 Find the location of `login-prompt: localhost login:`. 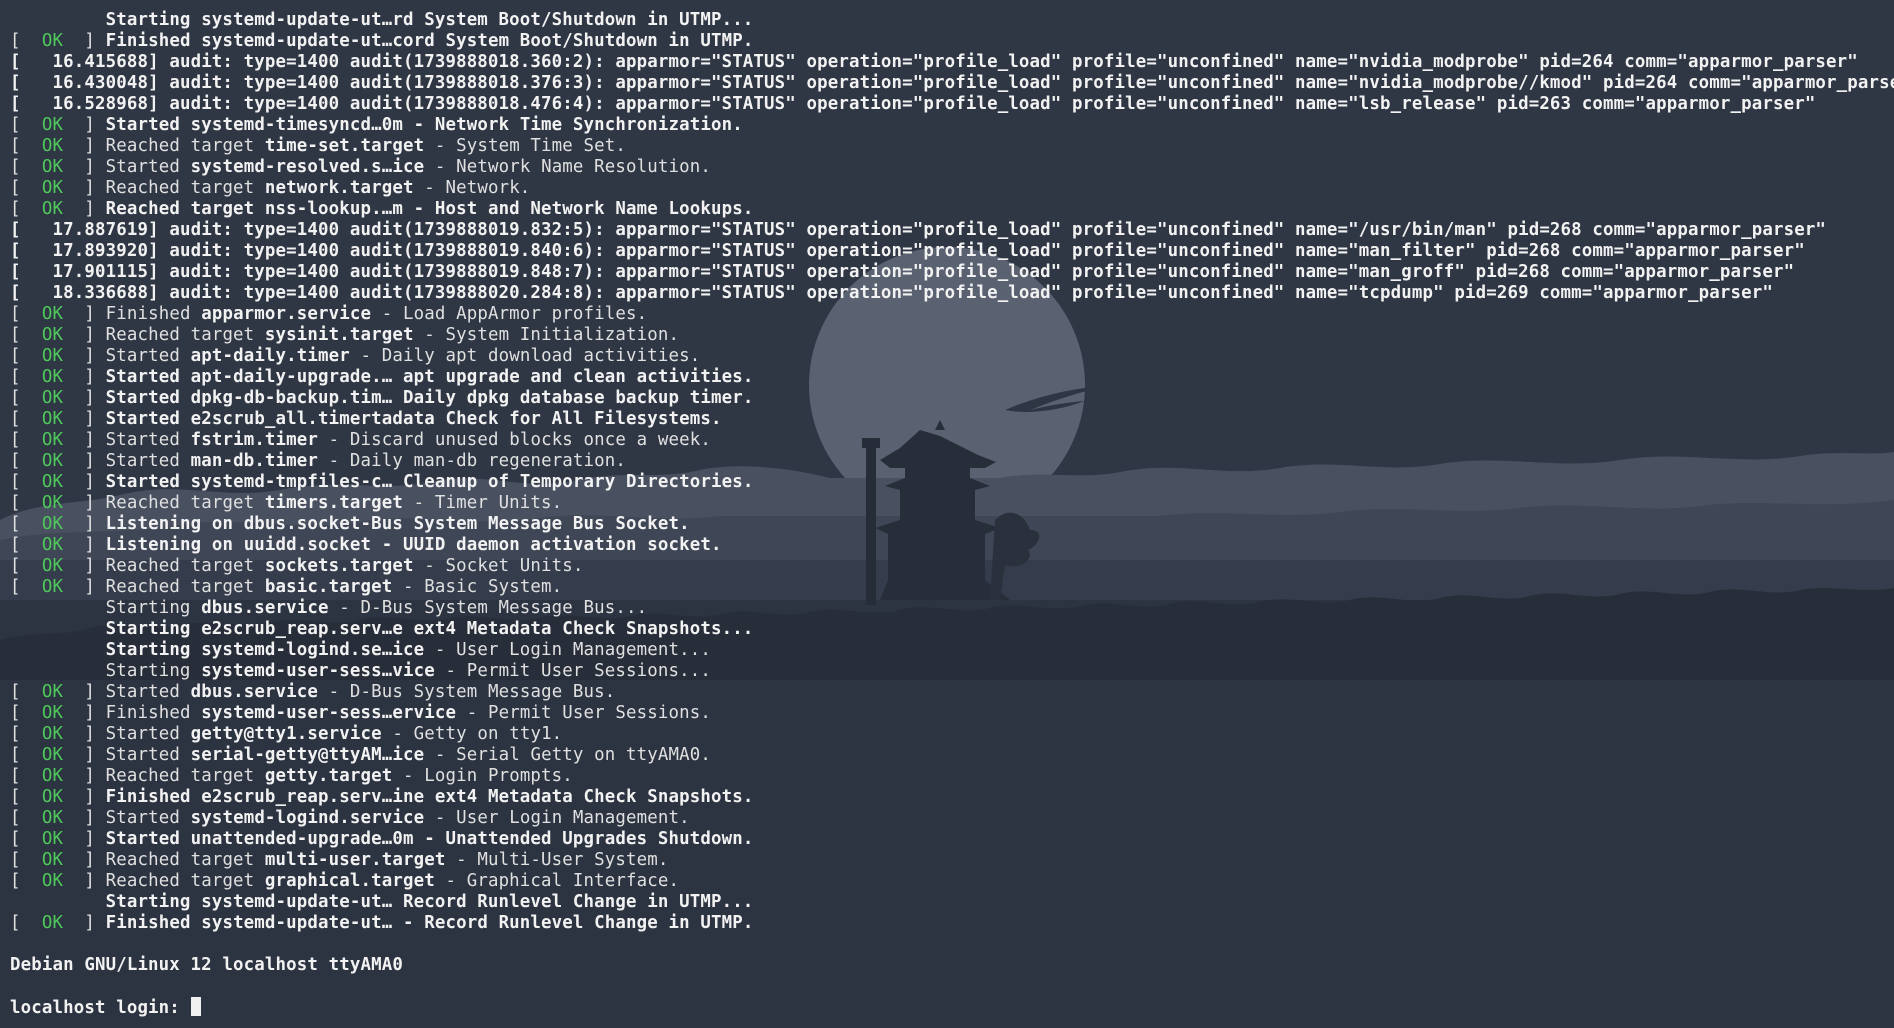

login-prompt: localhost login: is located at coordinates (952, 1007).